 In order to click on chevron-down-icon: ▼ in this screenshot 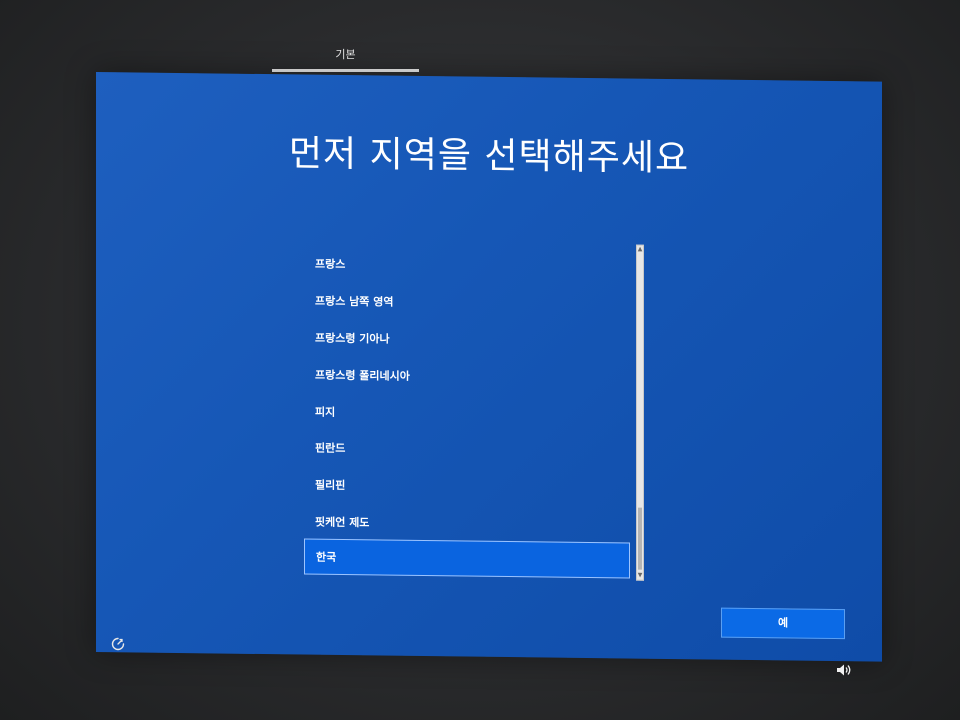, I will do `click(640, 576)`.